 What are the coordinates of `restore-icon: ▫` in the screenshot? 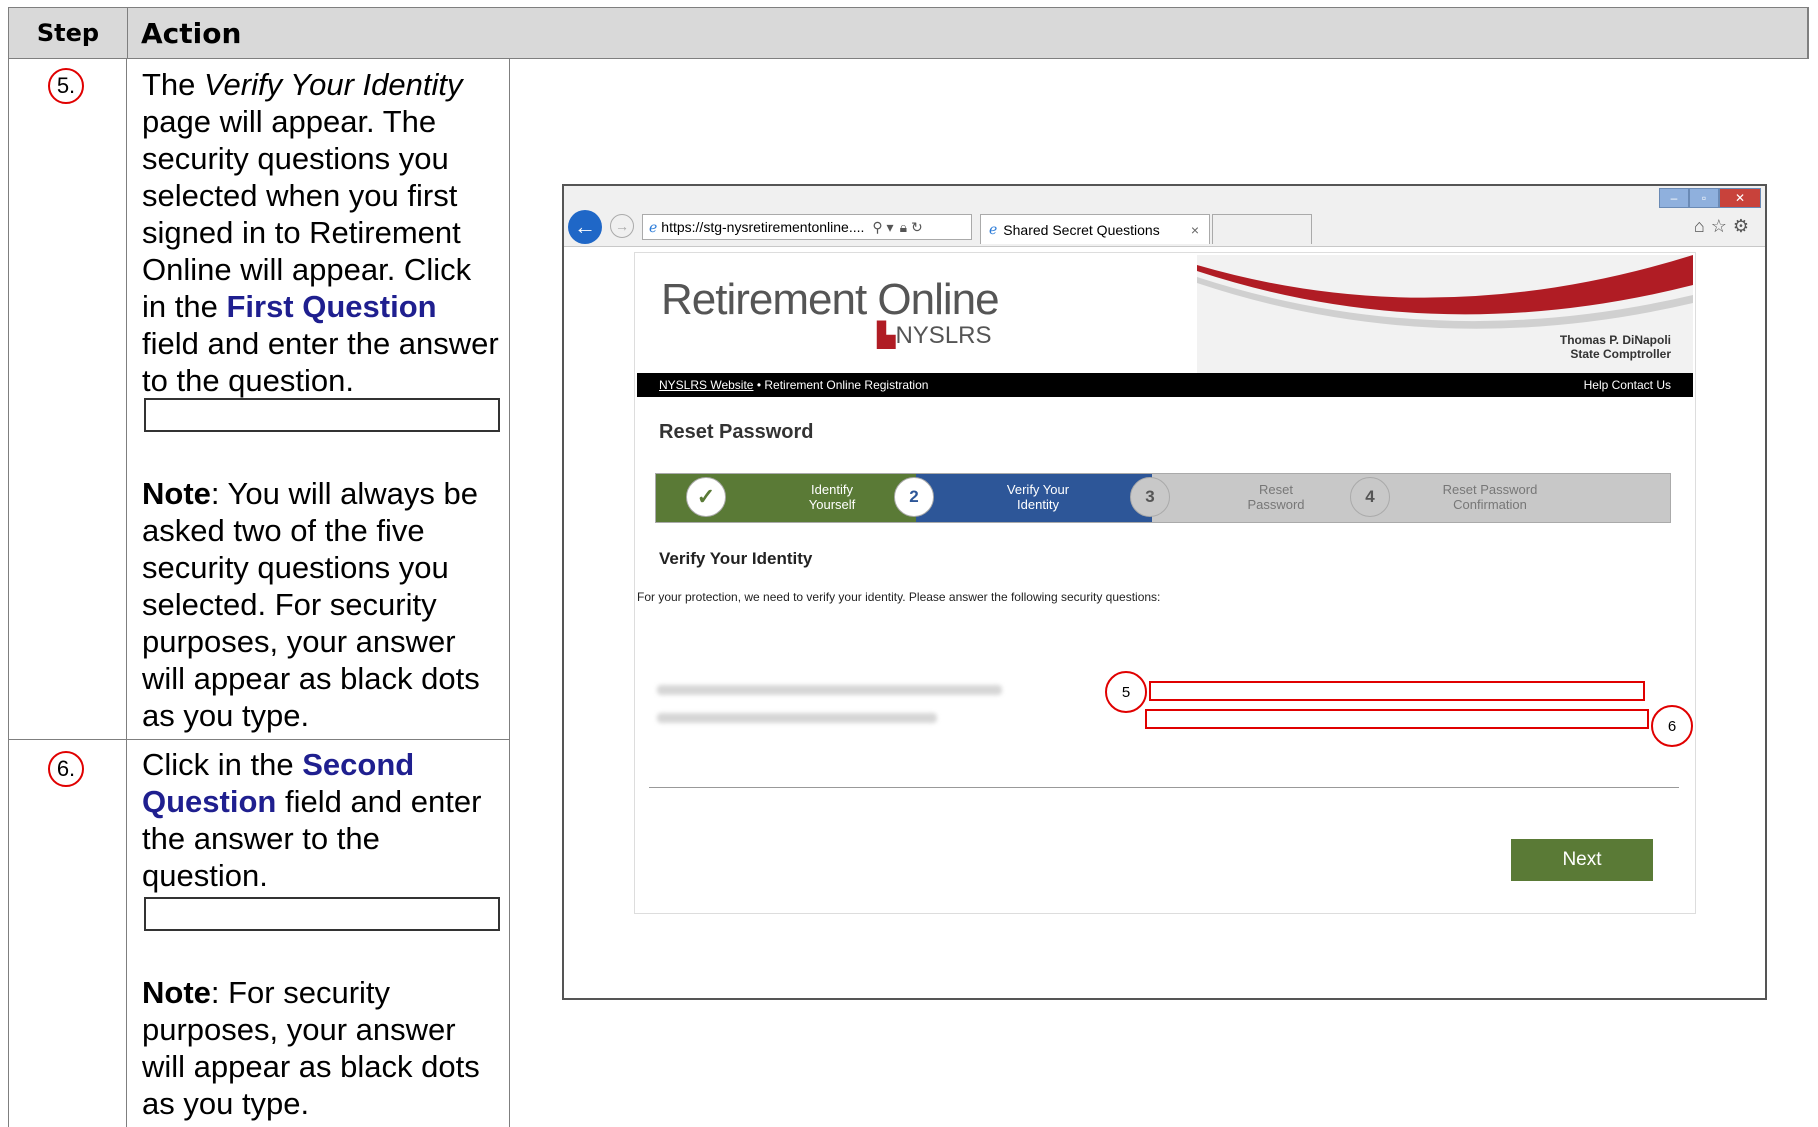 It's located at (1704, 198).